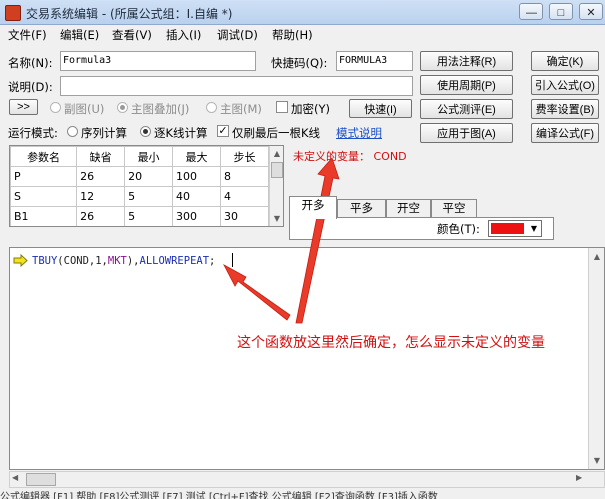 The image size is (605, 499). What do you see at coordinates (23, 107) in the screenshot?
I see `expand-button: >>` at bounding box center [23, 107].